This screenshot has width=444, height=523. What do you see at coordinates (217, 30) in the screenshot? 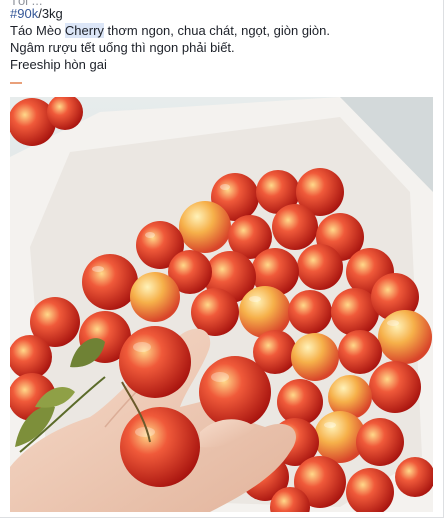
I see `description-part-2: thơm ngon, chua chát, ngọt, giòn giòn.` at bounding box center [217, 30].